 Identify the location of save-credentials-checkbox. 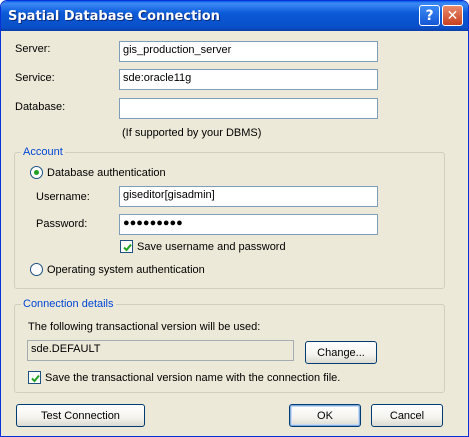
(126, 246).